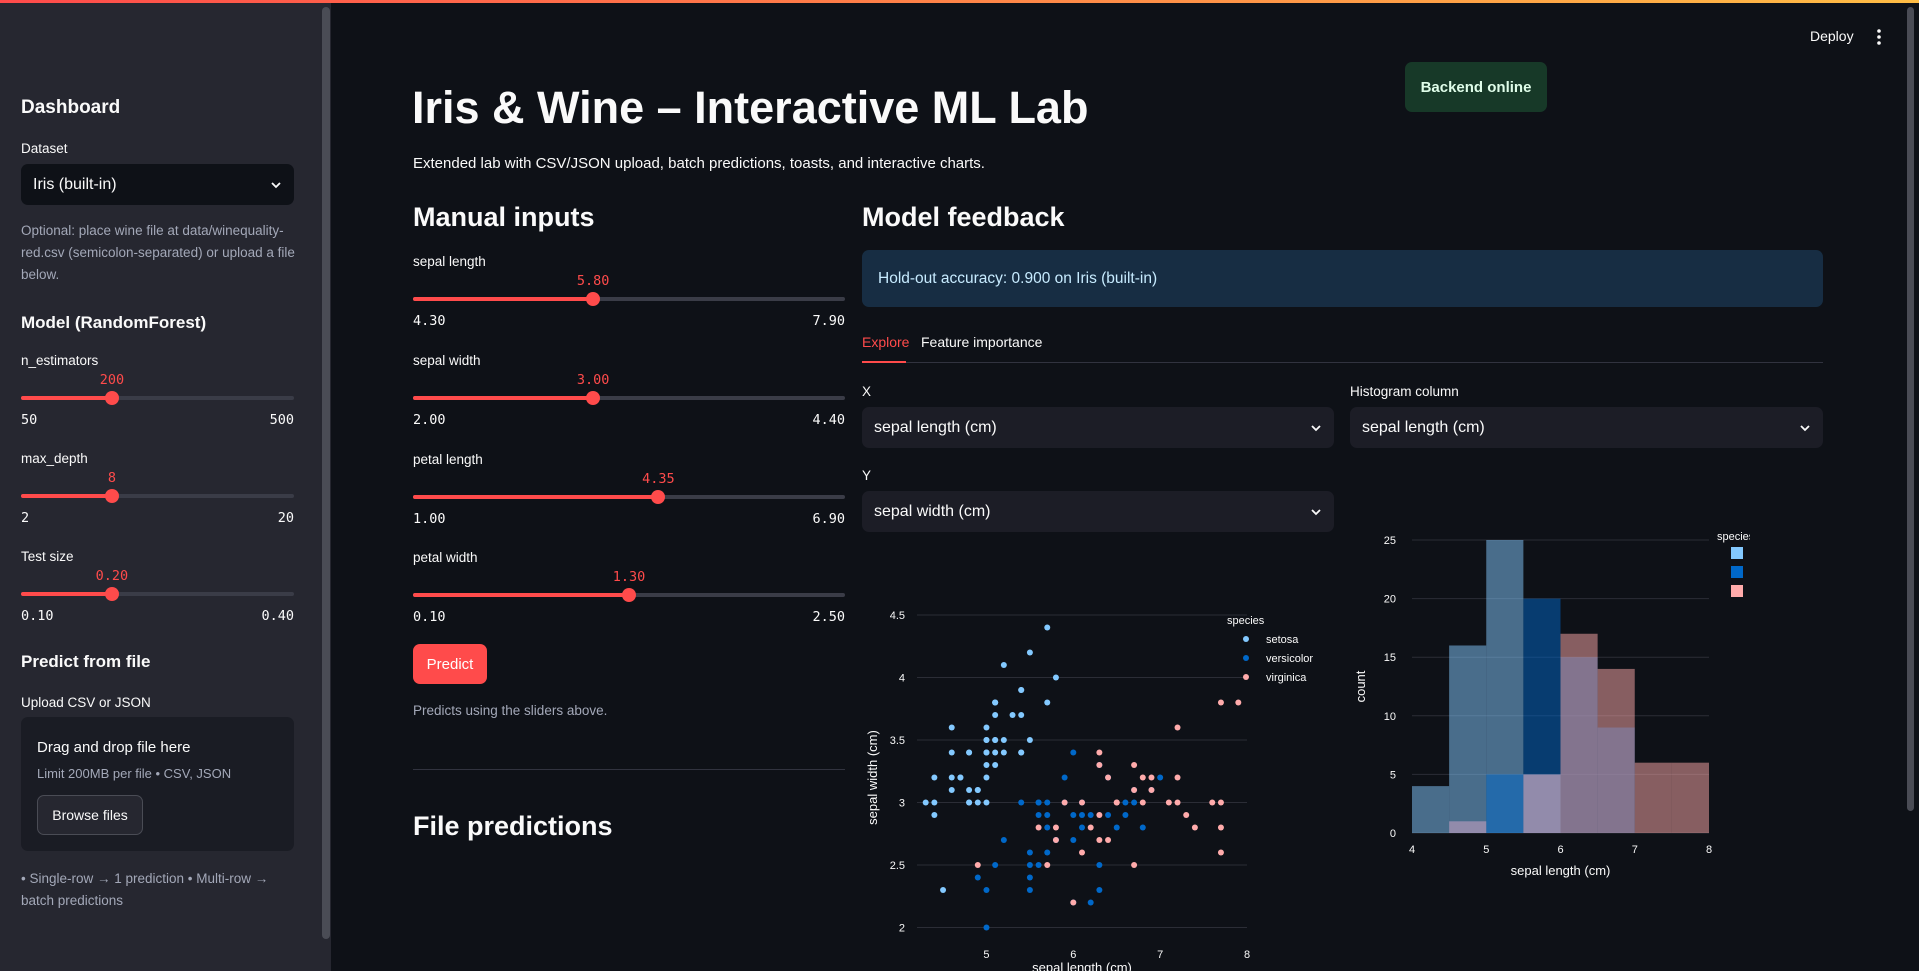 The width and height of the screenshot is (1919, 971). I want to click on x-axis-select: sepal length (cm), so click(1098, 427).